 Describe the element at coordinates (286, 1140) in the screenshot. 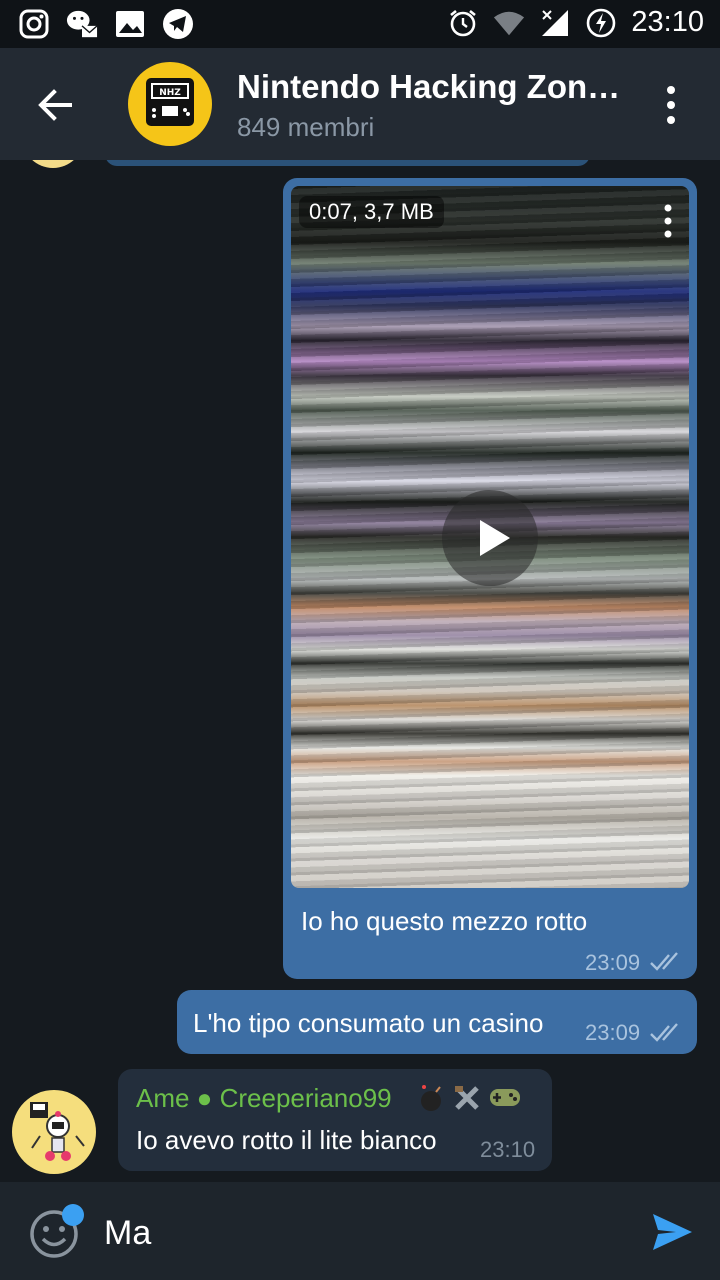

I see `message-text: Io avevo rotto il lite bianco` at that location.